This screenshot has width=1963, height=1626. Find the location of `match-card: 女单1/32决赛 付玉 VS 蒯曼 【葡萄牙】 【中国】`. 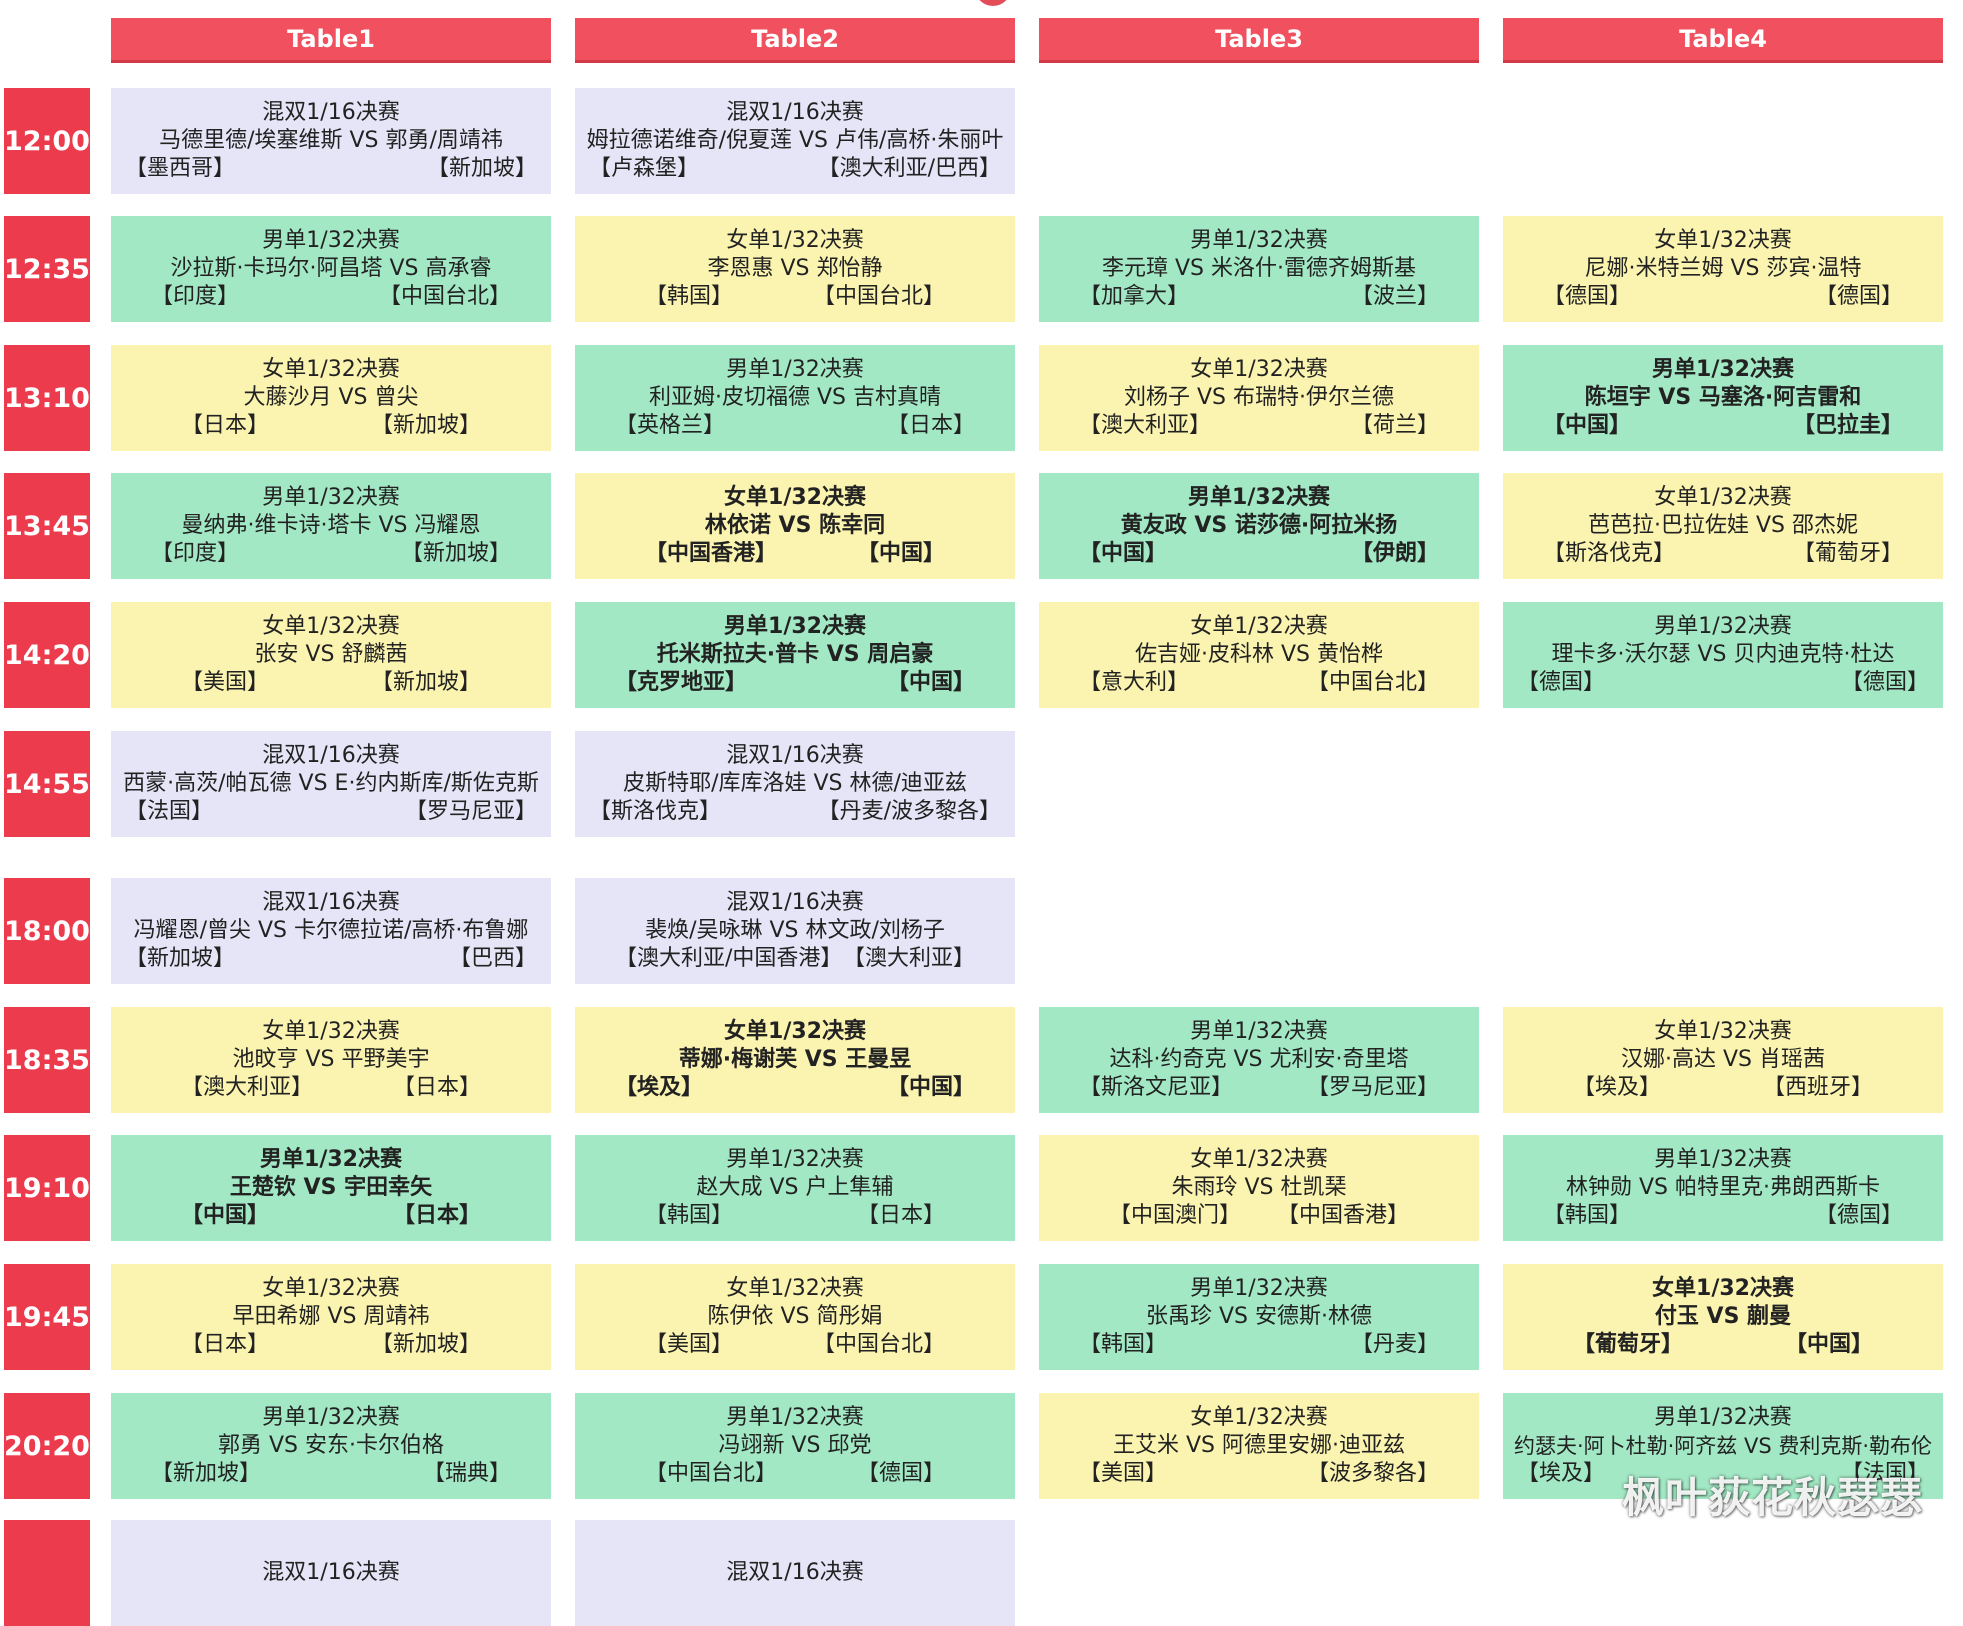

match-card: 女单1/32决赛 付玉 VS 蒯曼 【葡萄牙】 【中国】 is located at coordinates (1723, 1317).